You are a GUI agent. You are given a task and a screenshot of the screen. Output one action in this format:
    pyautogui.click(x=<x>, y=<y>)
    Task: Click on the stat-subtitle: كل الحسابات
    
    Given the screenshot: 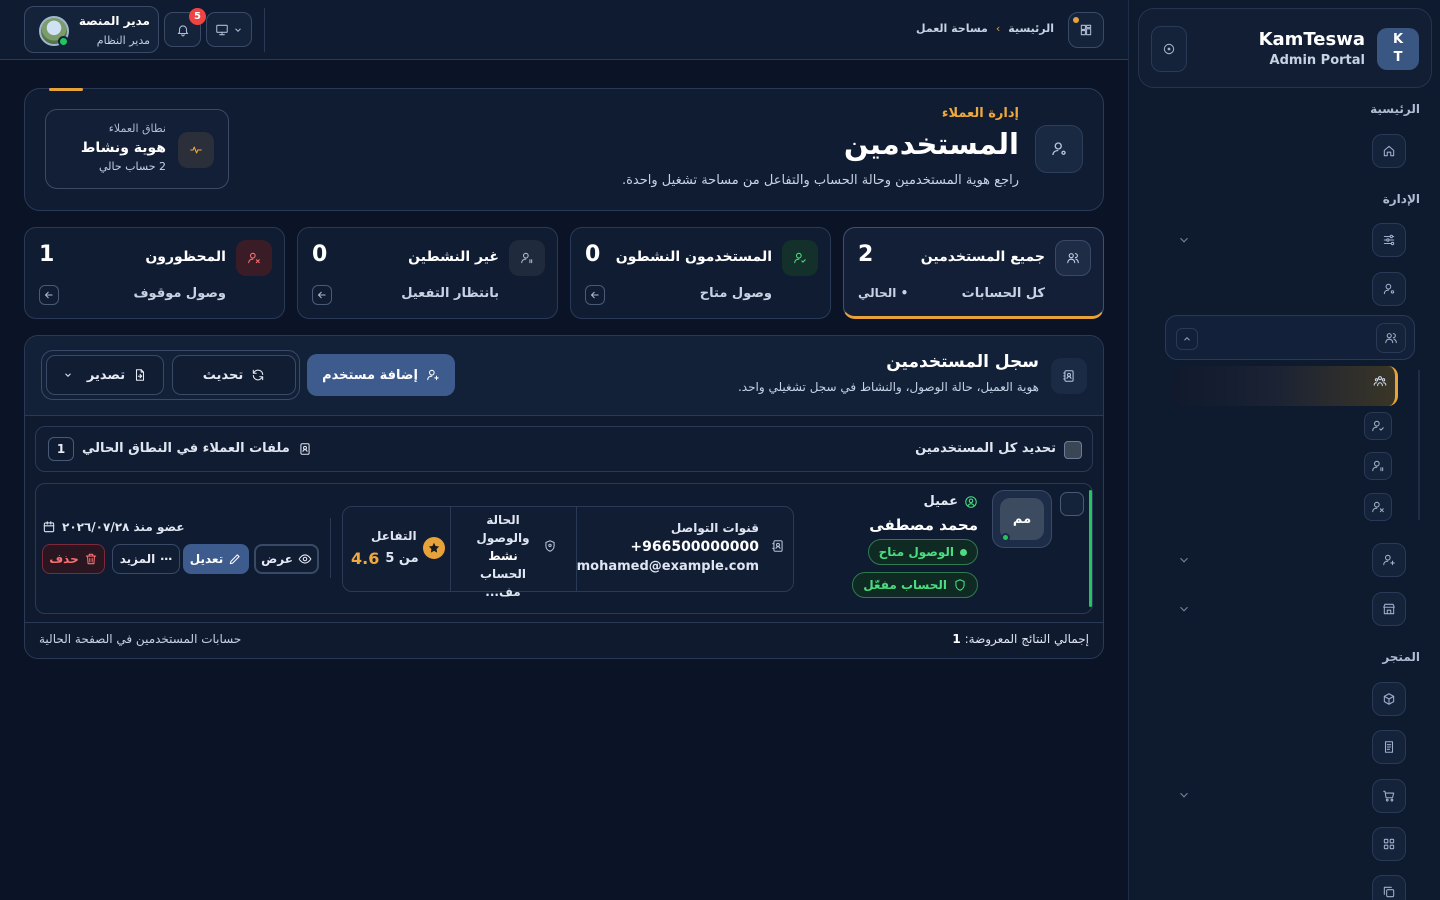 What is the action you would take?
    pyautogui.click(x=1003, y=293)
    